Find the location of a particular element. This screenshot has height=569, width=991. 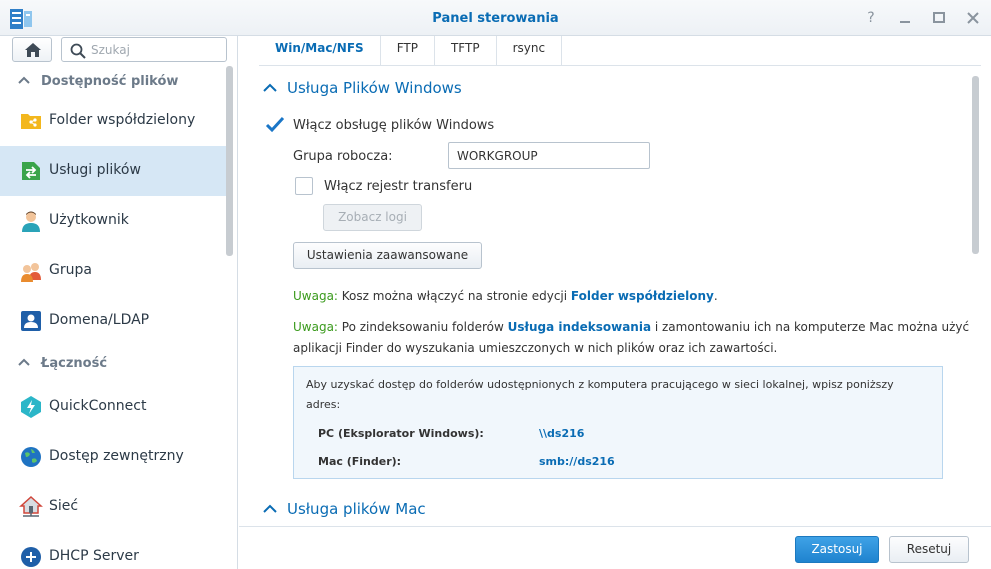

sidebar-item-dhcp-server: DHCP Server is located at coordinates (113, 550).